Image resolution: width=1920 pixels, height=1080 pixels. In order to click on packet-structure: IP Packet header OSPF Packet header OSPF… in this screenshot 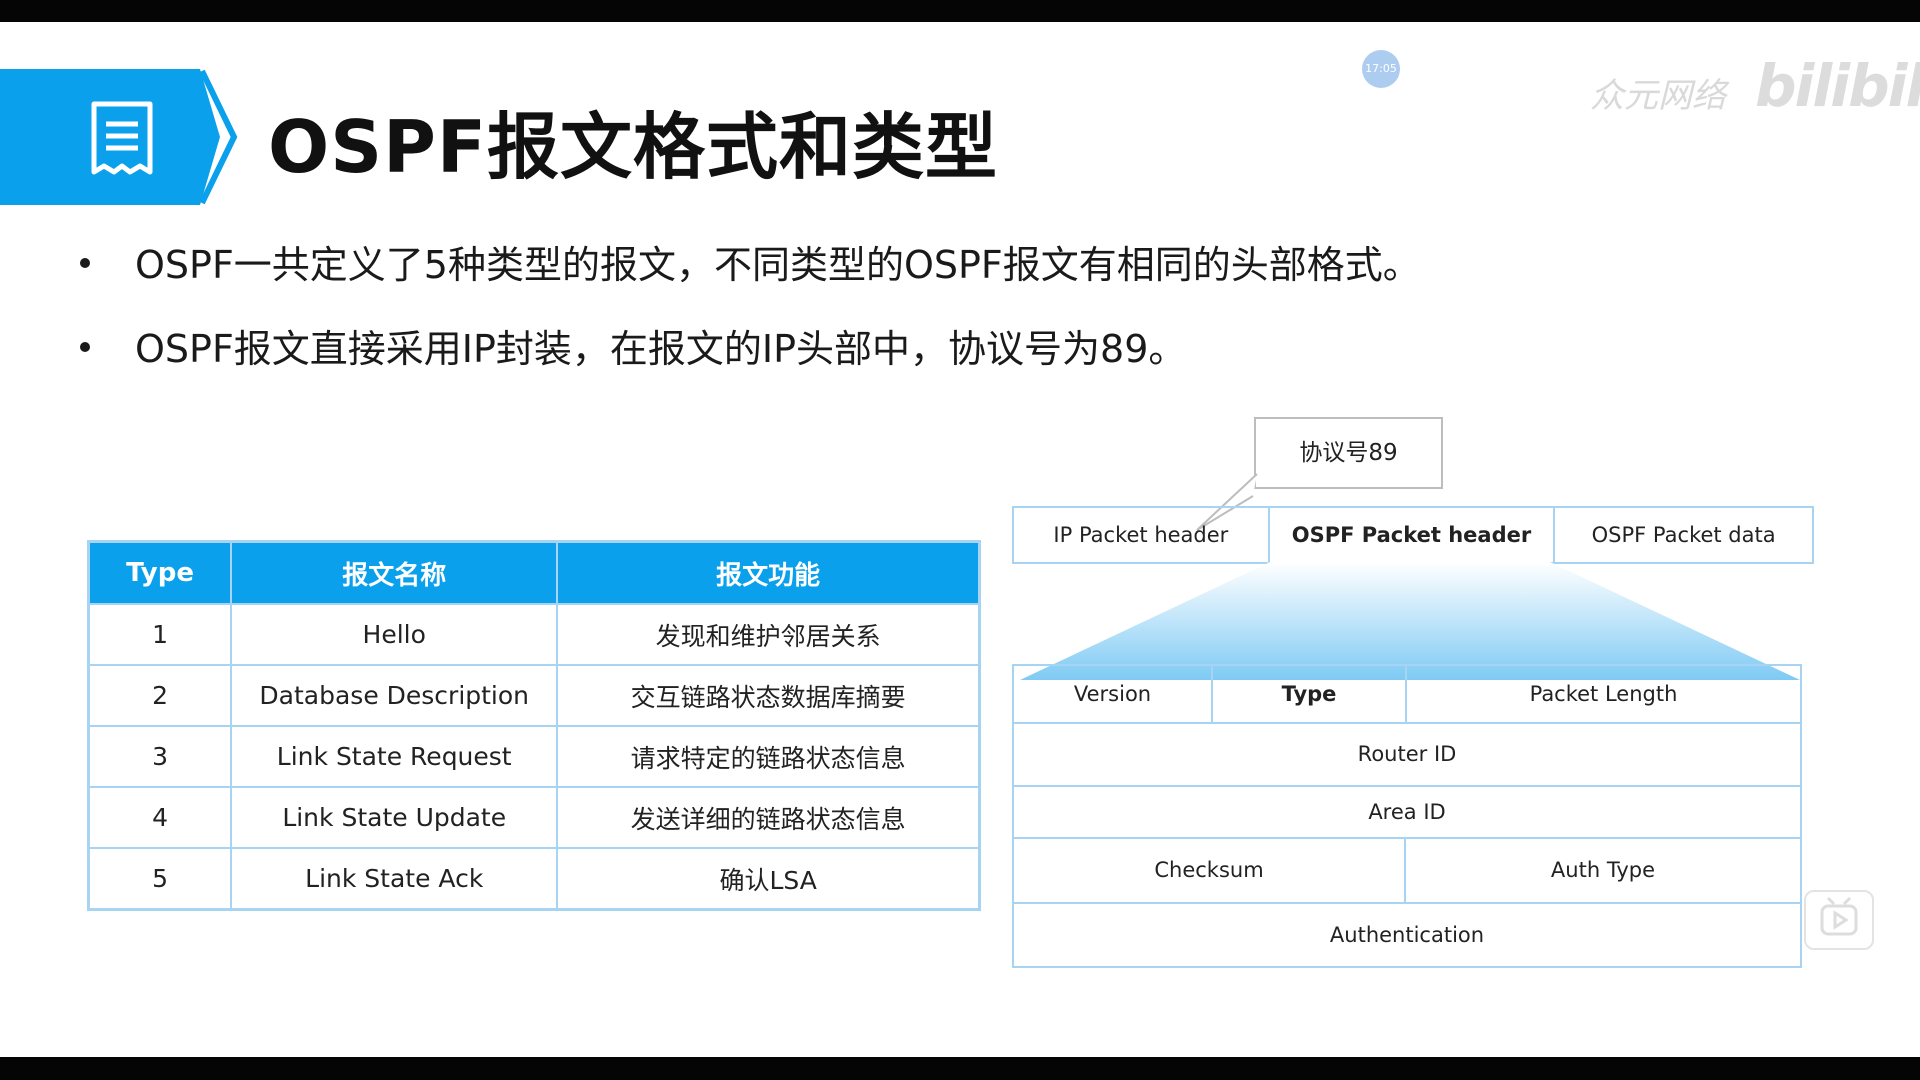, I will do `click(1413, 535)`.